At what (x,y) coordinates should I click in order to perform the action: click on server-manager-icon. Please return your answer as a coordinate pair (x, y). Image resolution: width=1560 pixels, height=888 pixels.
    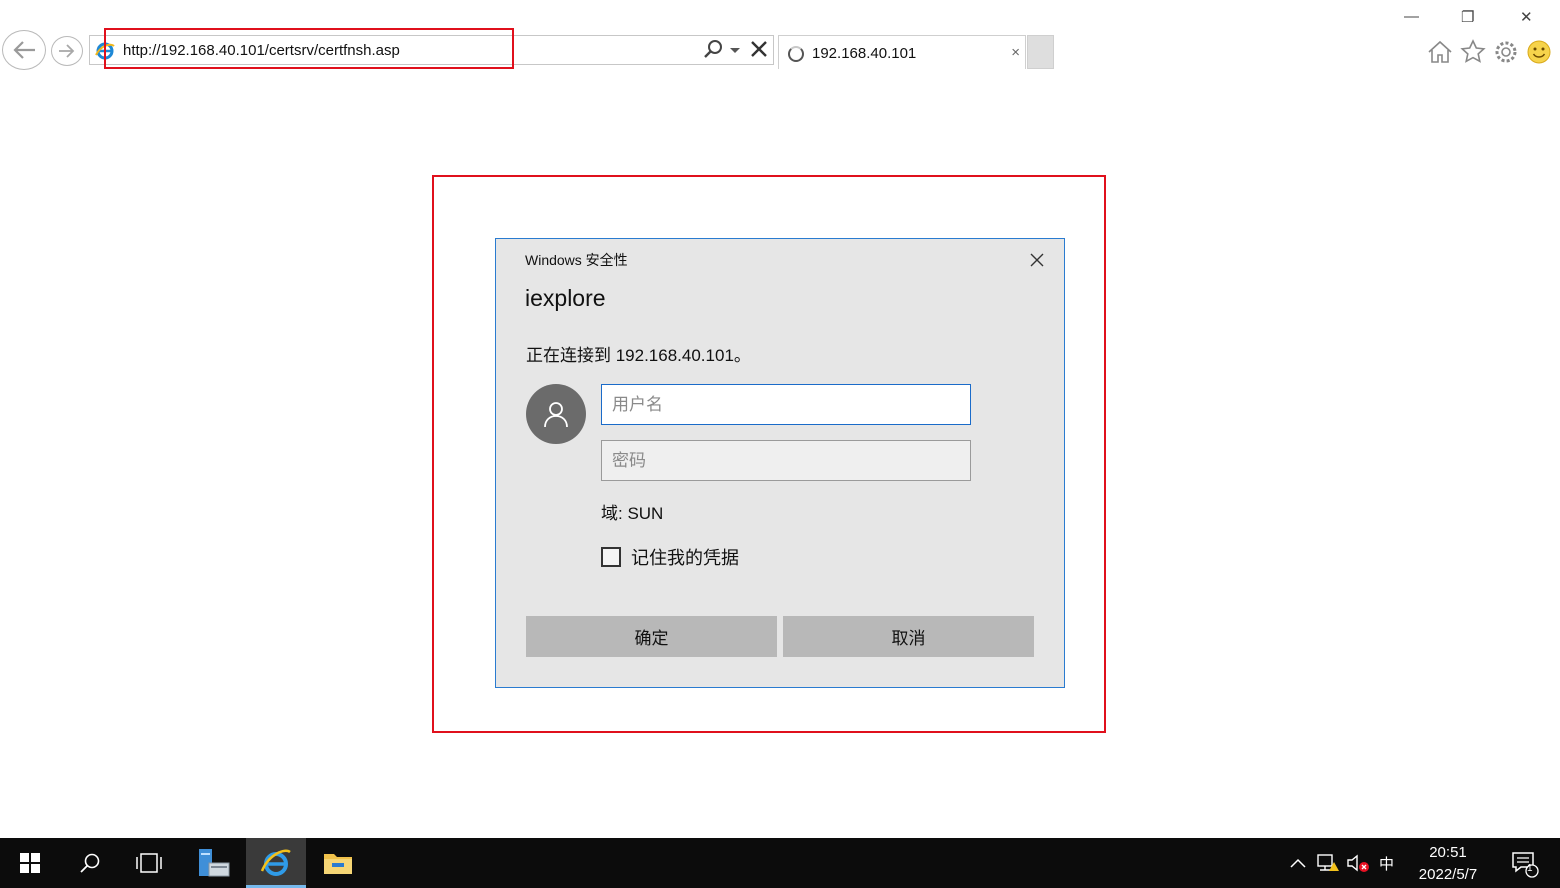
    Looking at the image, I should click on (214, 863).